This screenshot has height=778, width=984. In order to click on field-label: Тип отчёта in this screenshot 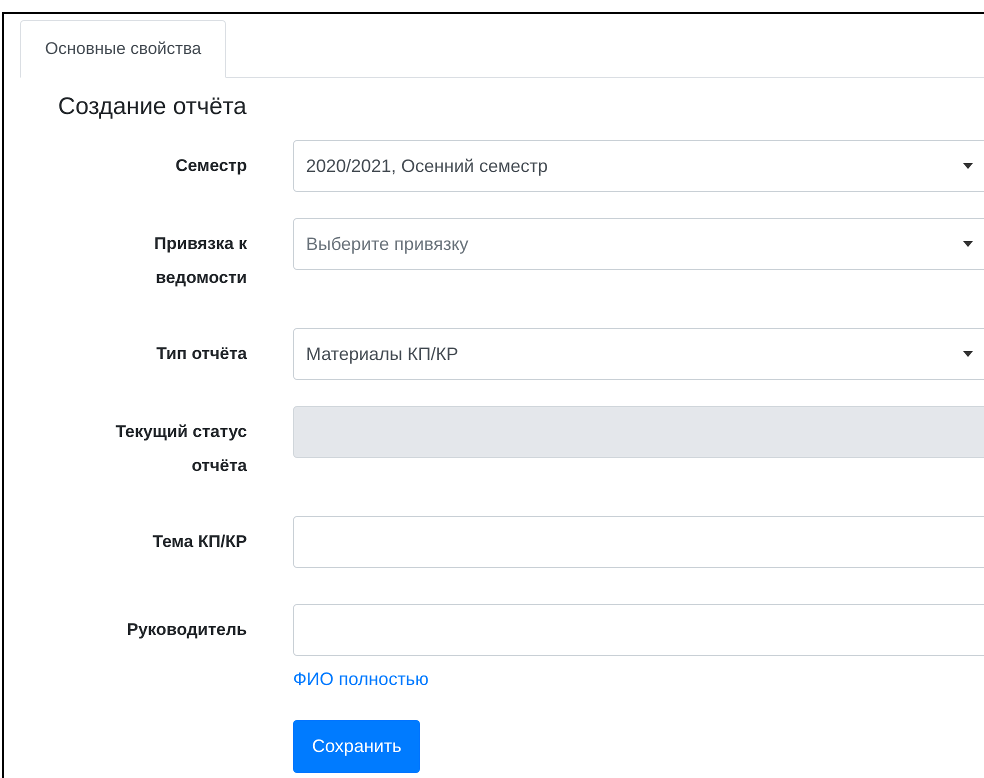, I will do `click(201, 354)`.